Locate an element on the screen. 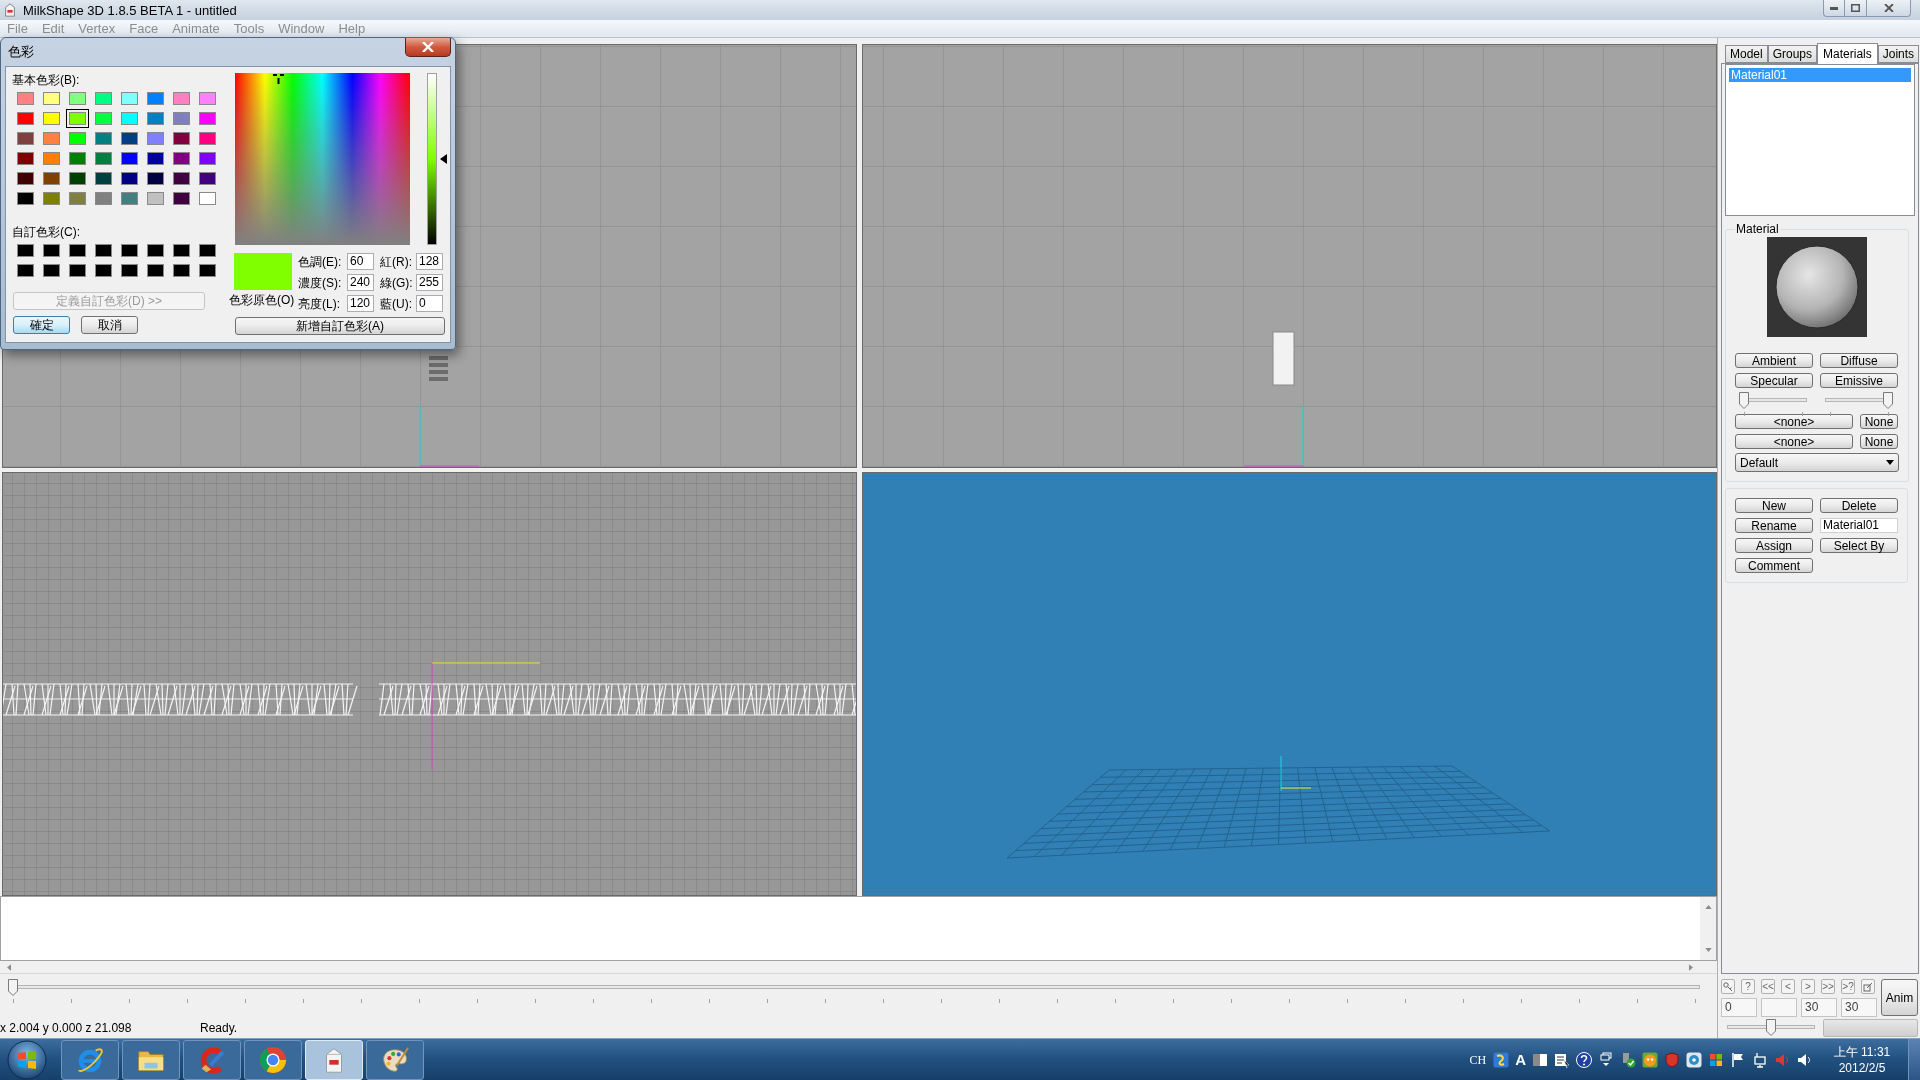 The image size is (1920, 1080). start-button is located at coordinates (27, 1059).